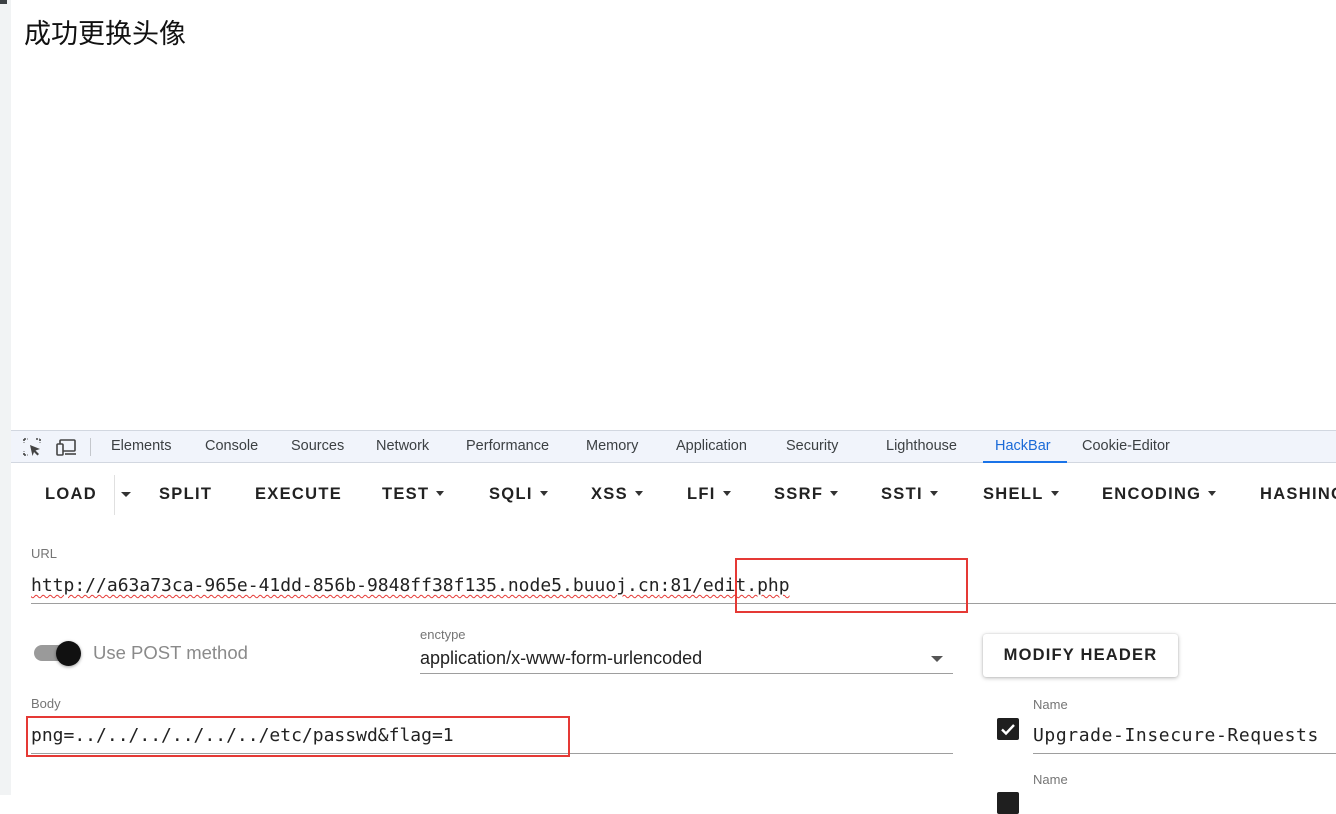 The width and height of the screenshot is (1336, 814). I want to click on inspect-element-icon, so click(32, 447).